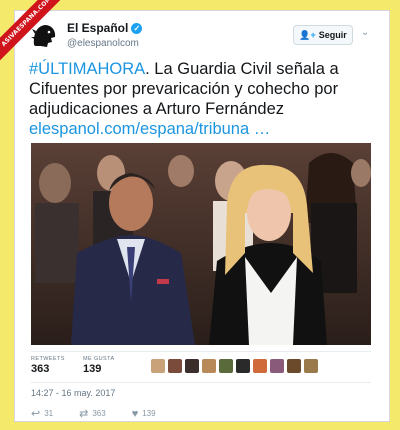 The image size is (400, 430). I want to click on engagement-stats: RETWEETS 363 ME GUSTA 139, so click(201, 367).